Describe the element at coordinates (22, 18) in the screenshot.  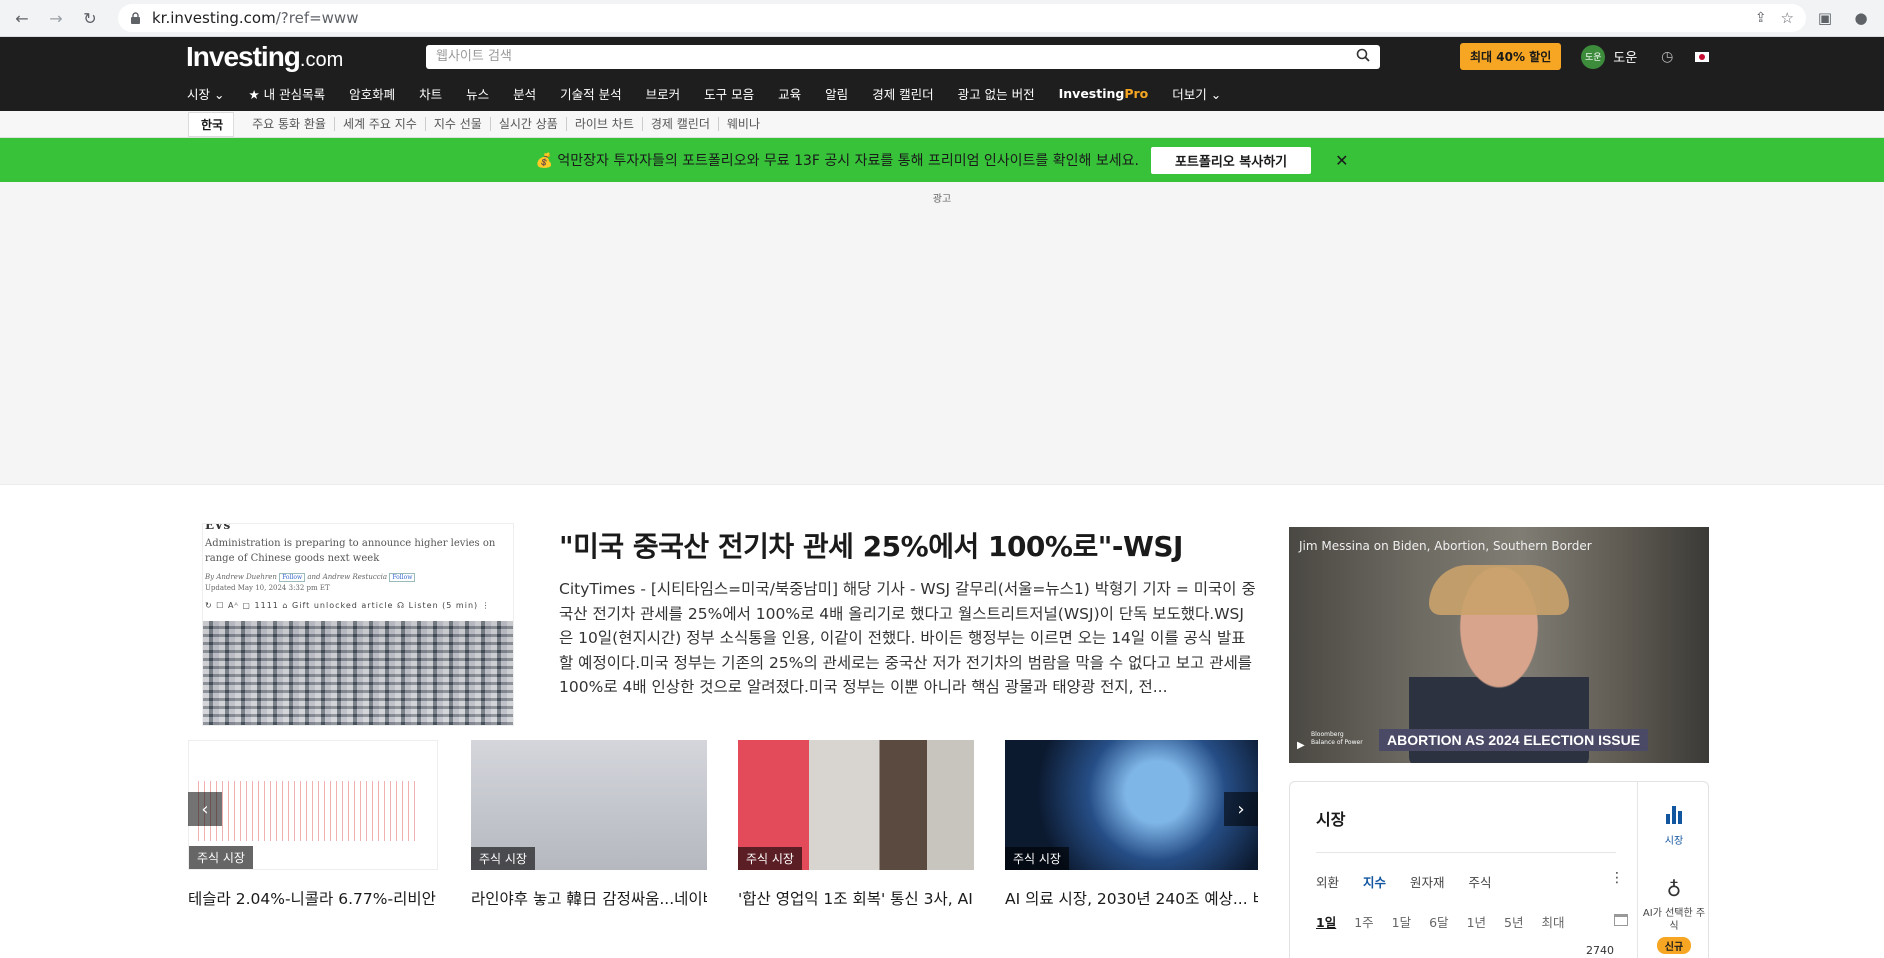
I see `back-icon: ←` at that location.